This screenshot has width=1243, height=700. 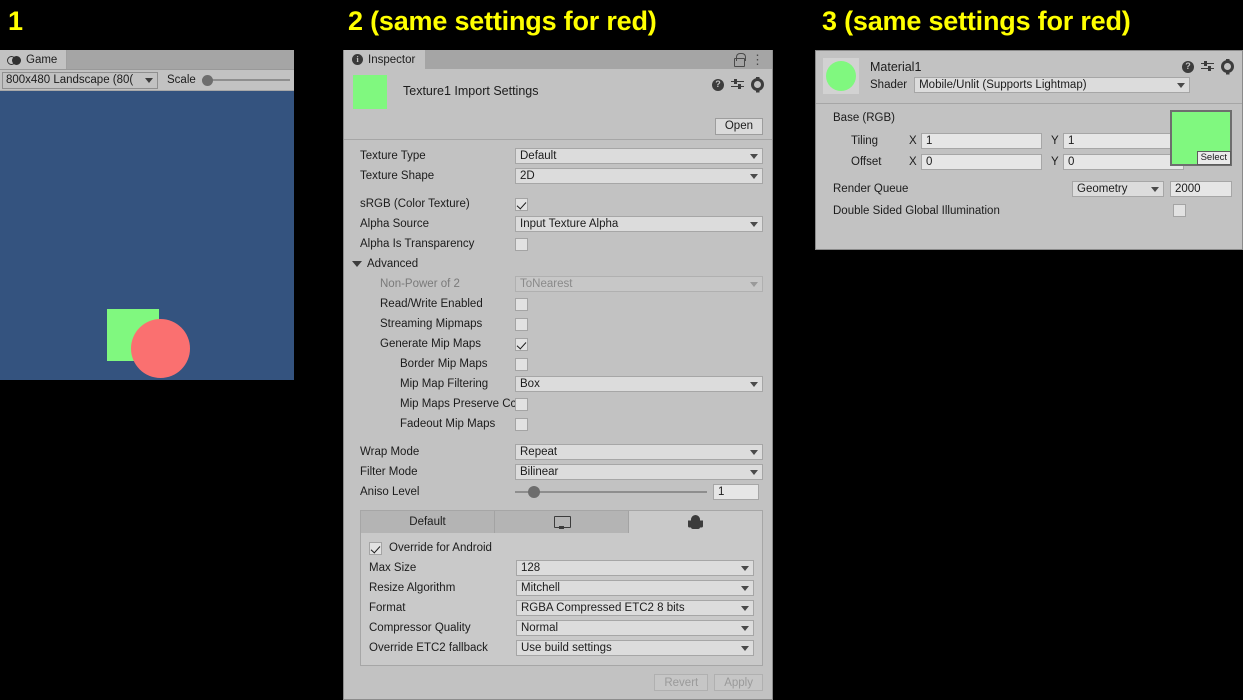 I want to click on game-view-panel: Game 800x480 Landscape (80( Scale, so click(x=147, y=215).